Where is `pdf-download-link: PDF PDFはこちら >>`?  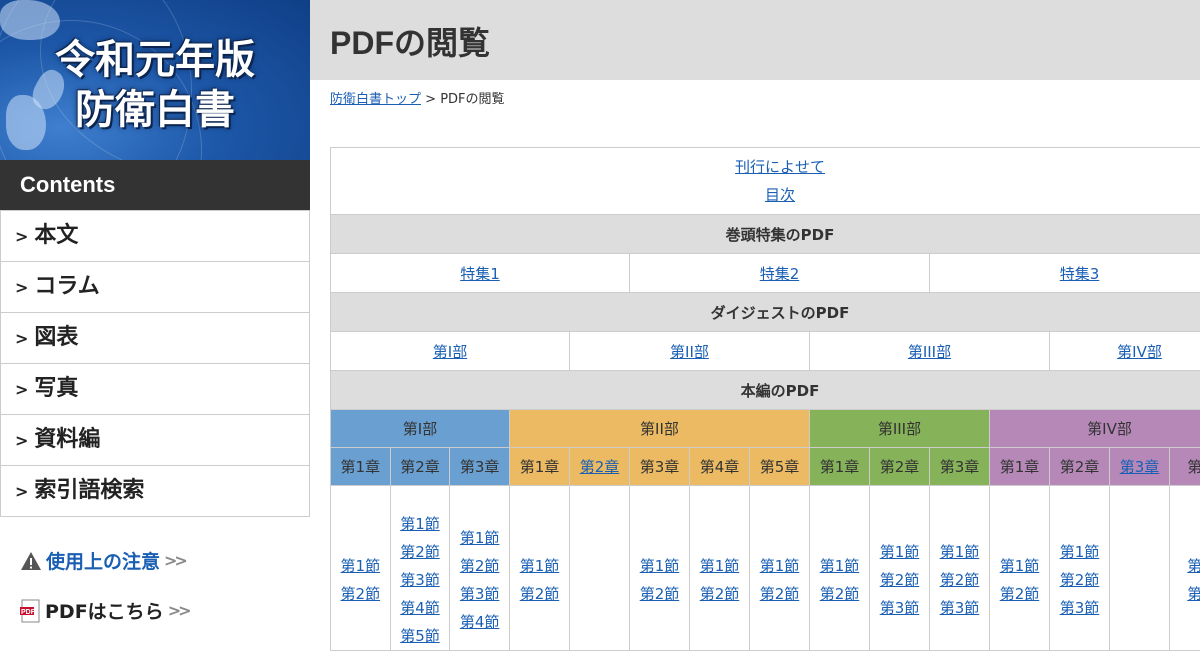 pdf-download-link: PDF PDFはこちら >> is located at coordinates (104, 610).